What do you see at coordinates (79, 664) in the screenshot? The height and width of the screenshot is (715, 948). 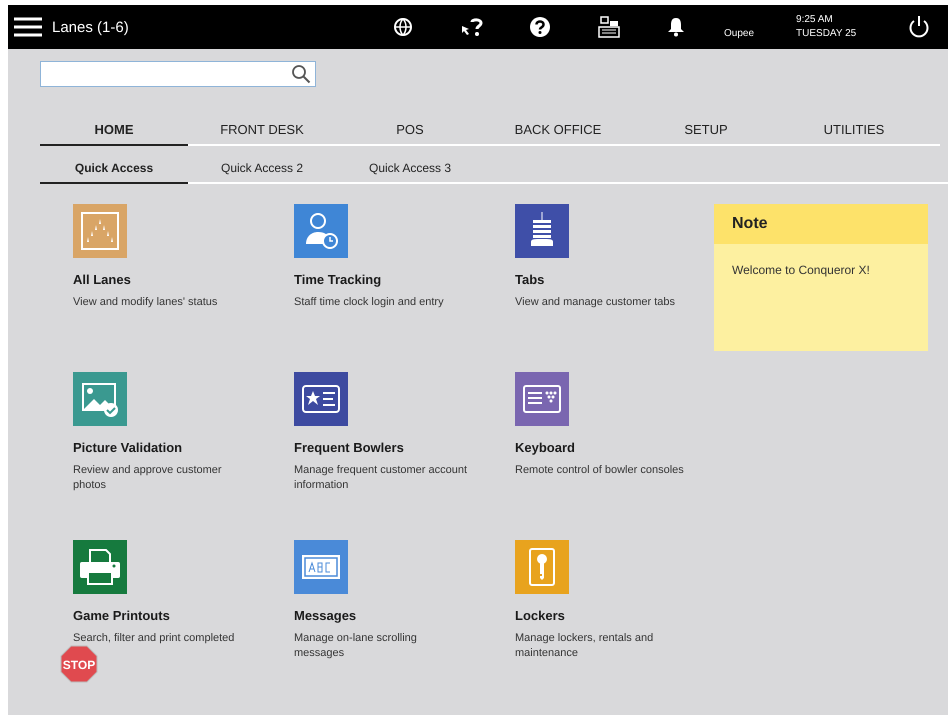 I see `stop-sign: STOP` at bounding box center [79, 664].